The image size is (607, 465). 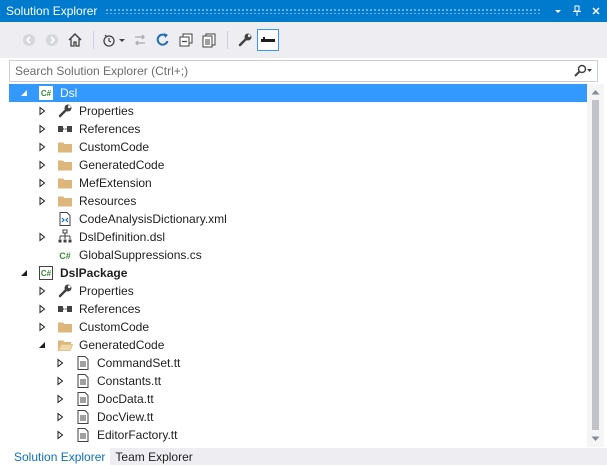 What do you see at coordinates (114, 40) in the screenshot?
I see `pending-changes-icon` at bounding box center [114, 40].